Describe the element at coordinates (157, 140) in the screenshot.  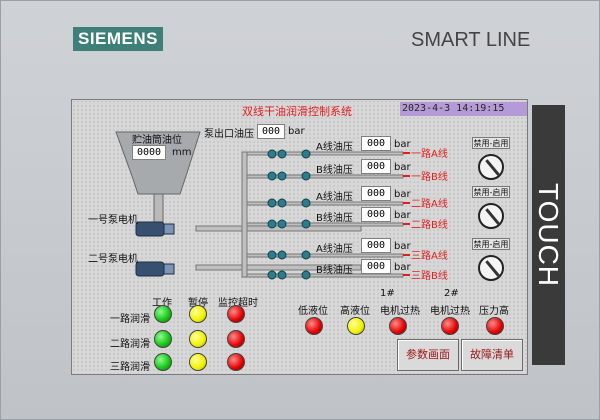
I see `tank-level-label: 贮油筒油位` at that location.